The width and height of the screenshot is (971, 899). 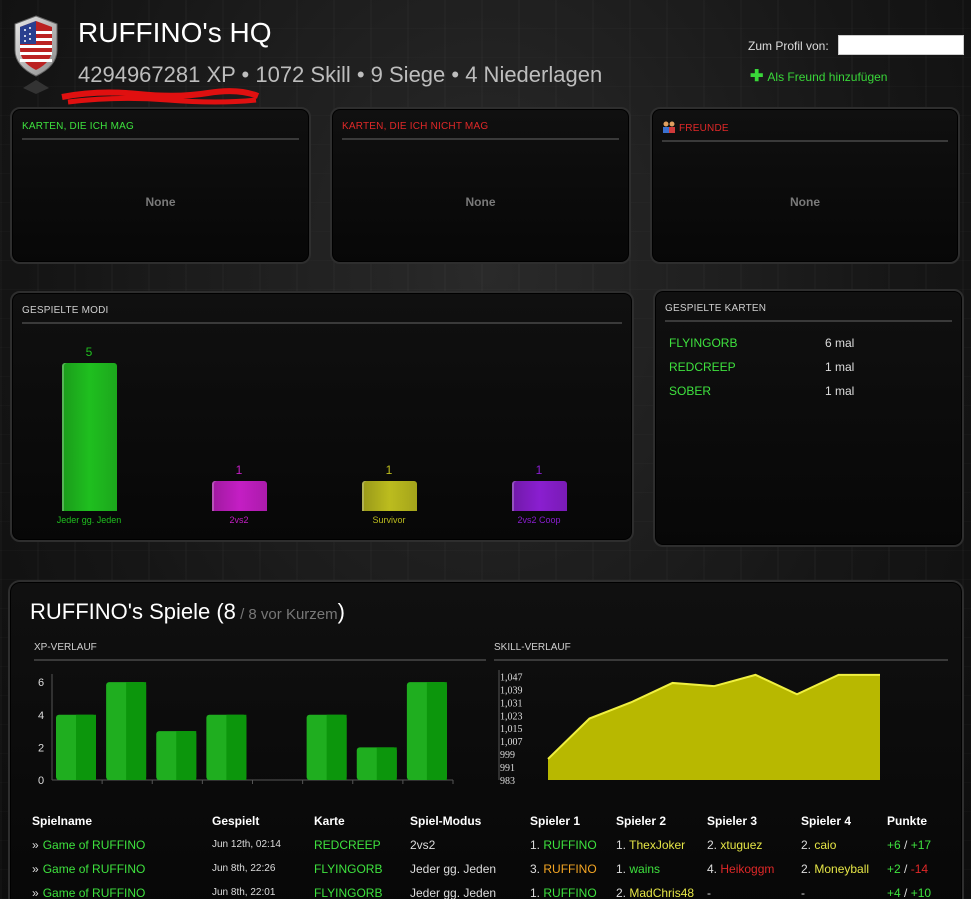 I want to click on rank: -, so click(x=803, y=892).